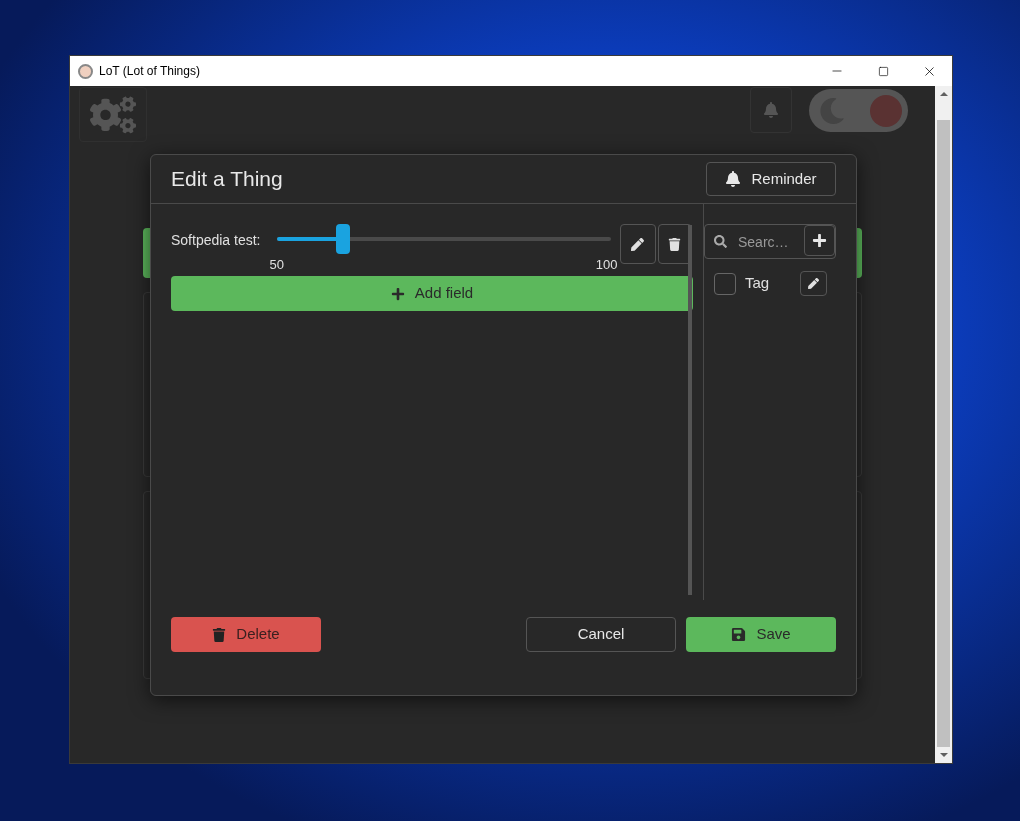 Image resolution: width=1020 pixels, height=821 pixels. Describe the element at coordinates (246, 634) in the screenshot. I see `delete-button: Delete` at that location.